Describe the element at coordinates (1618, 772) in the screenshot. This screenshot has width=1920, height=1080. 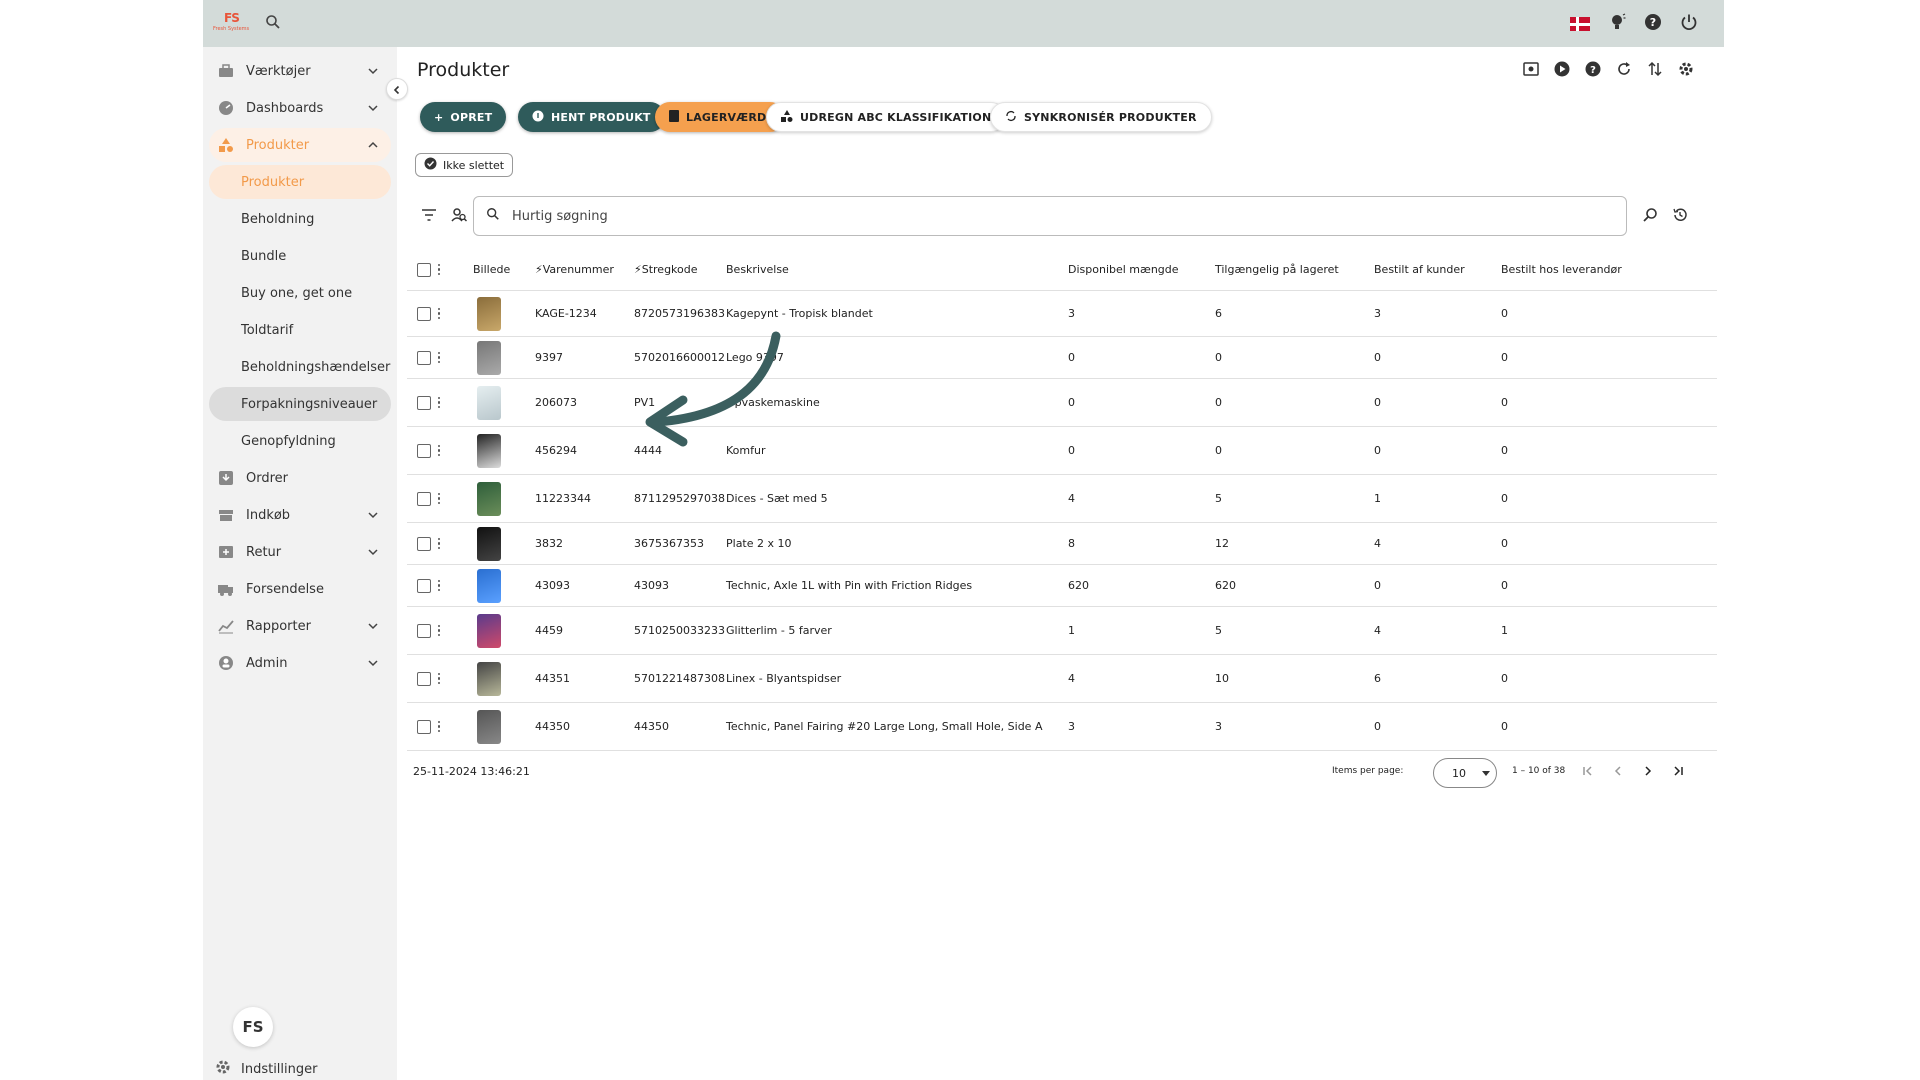
I see `previous-page-icon` at that location.